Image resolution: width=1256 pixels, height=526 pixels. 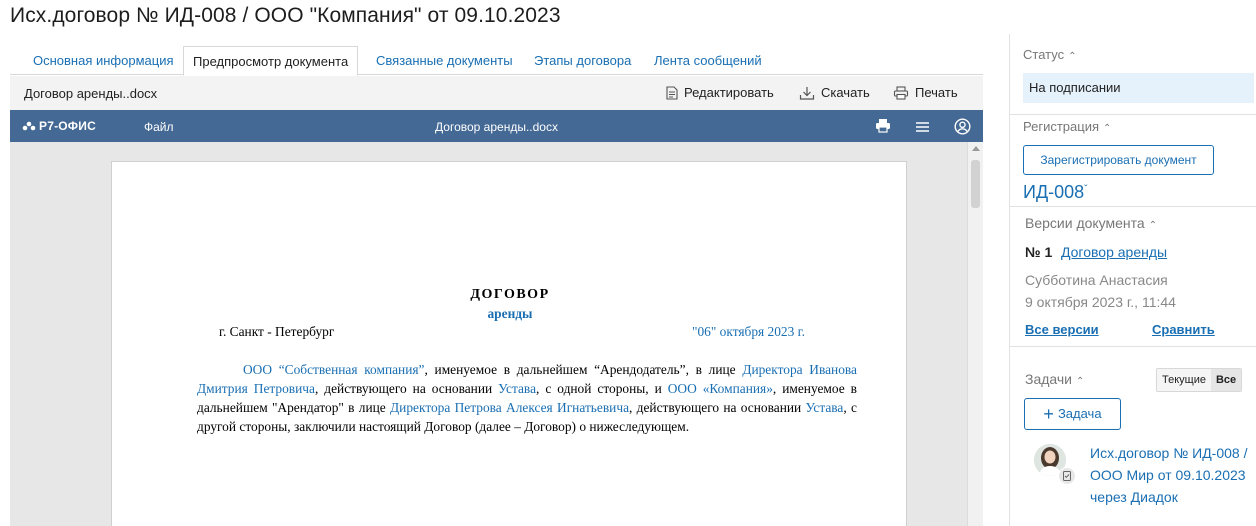 What do you see at coordinates (1048, 414) in the screenshot?
I see `plus-icon: +` at bounding box center [1048, 414].